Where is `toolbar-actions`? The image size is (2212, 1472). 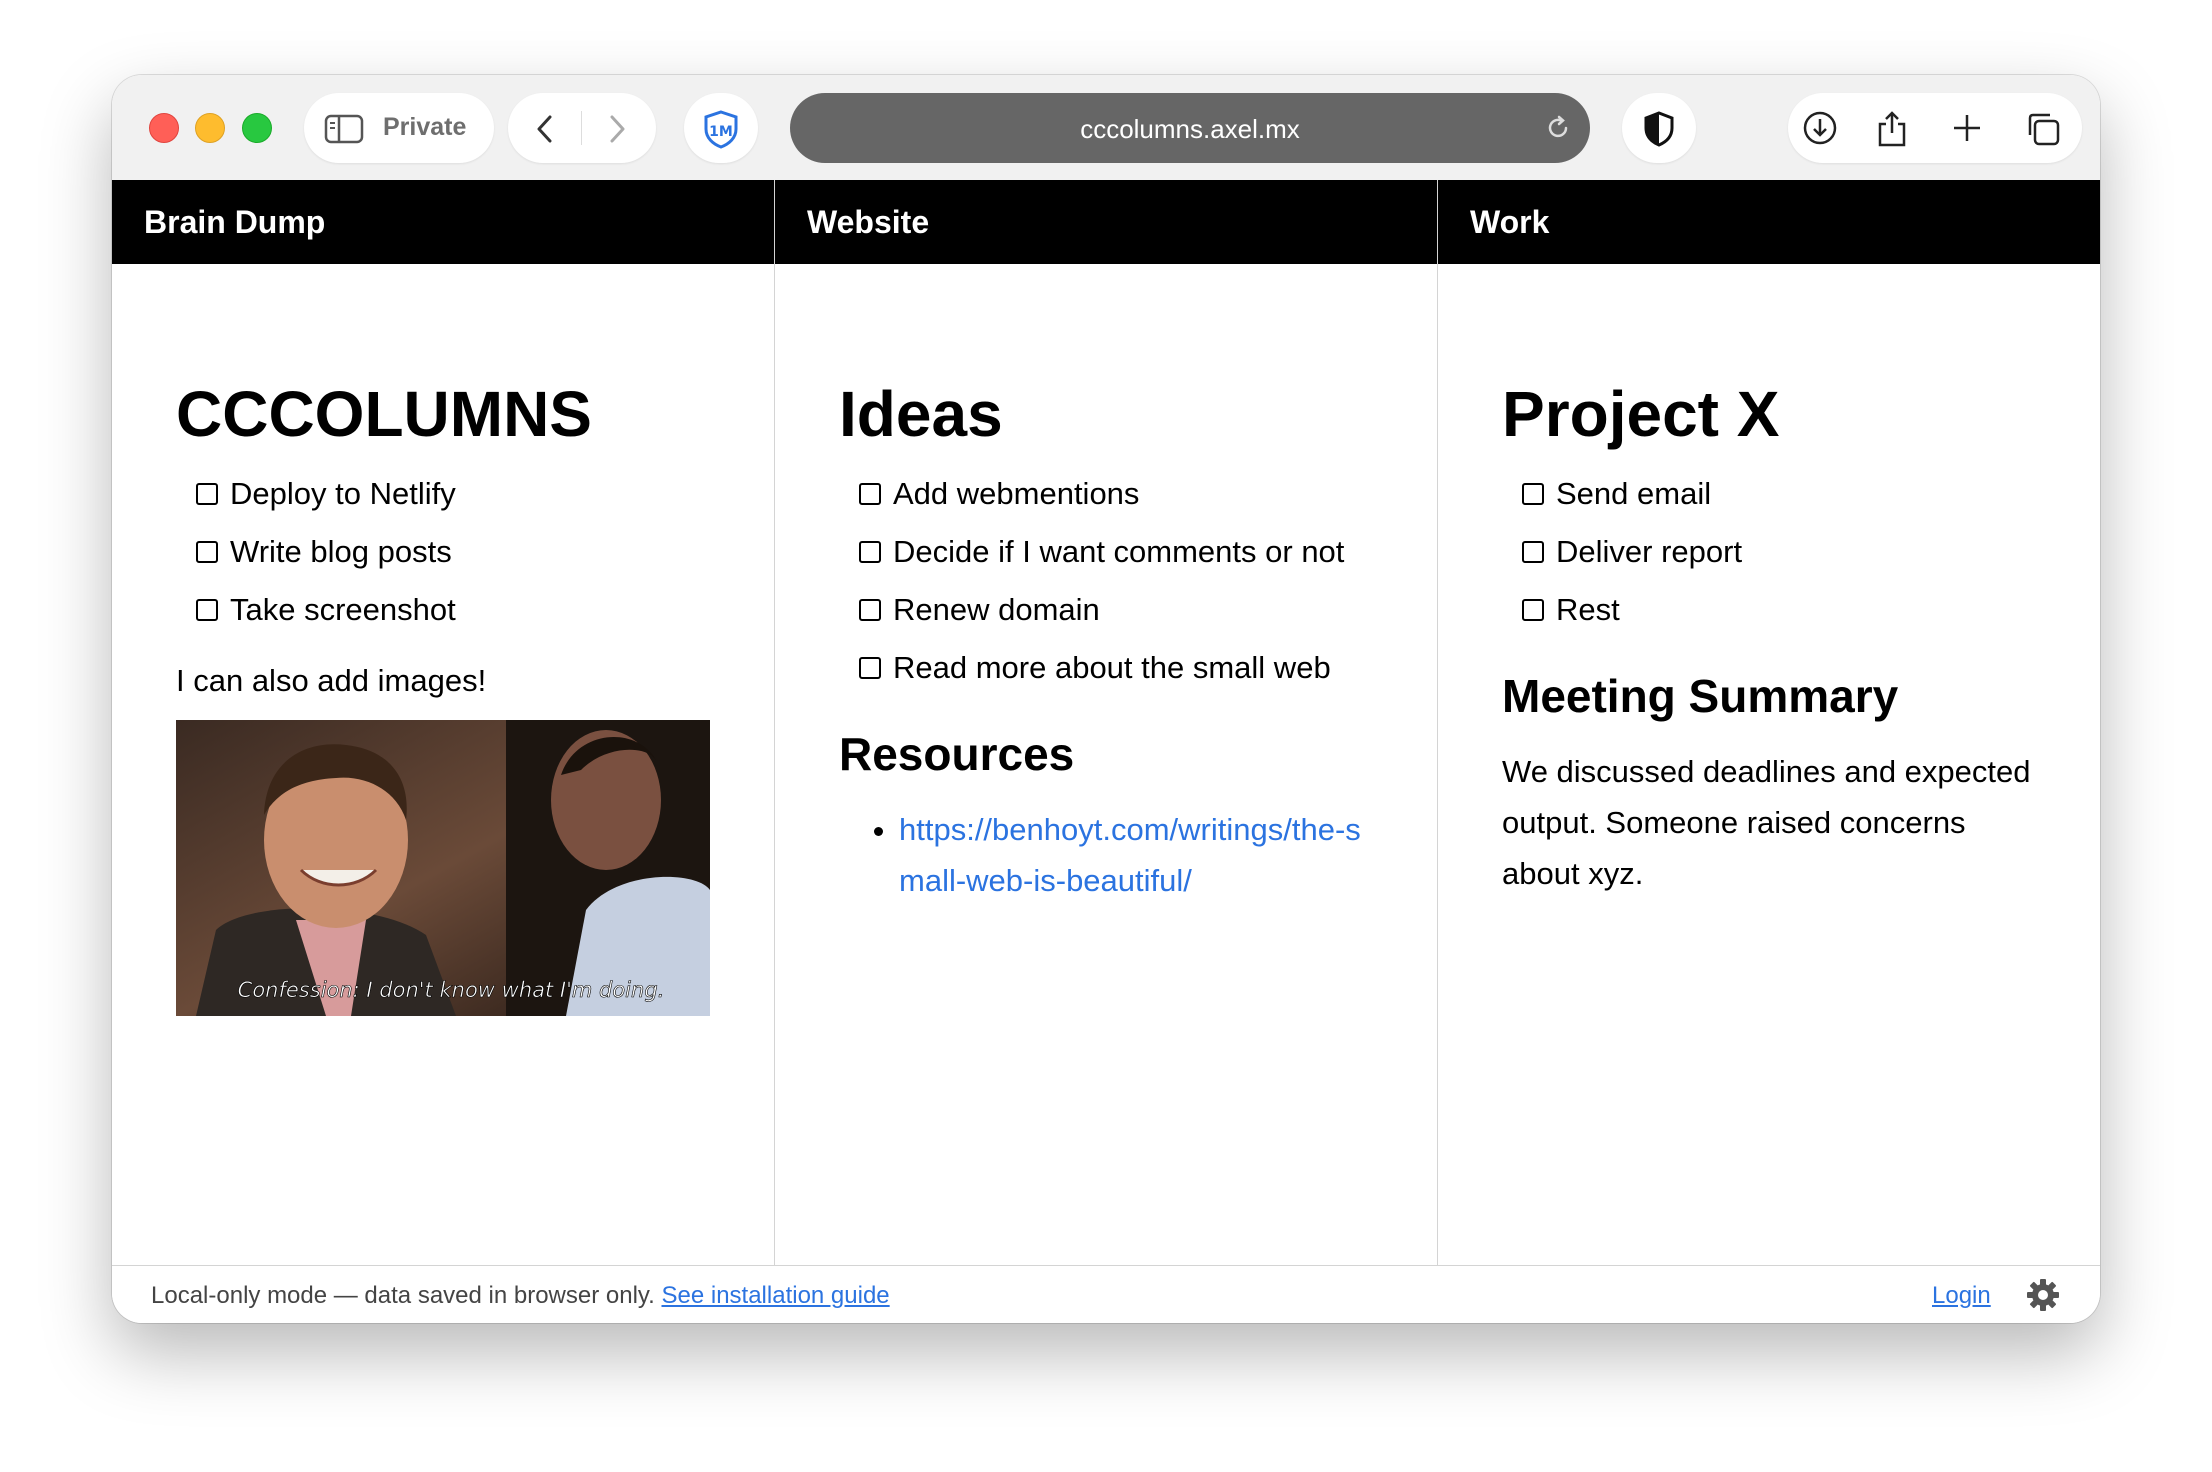 toolbar-actions is located at coordinates (1935, 128).